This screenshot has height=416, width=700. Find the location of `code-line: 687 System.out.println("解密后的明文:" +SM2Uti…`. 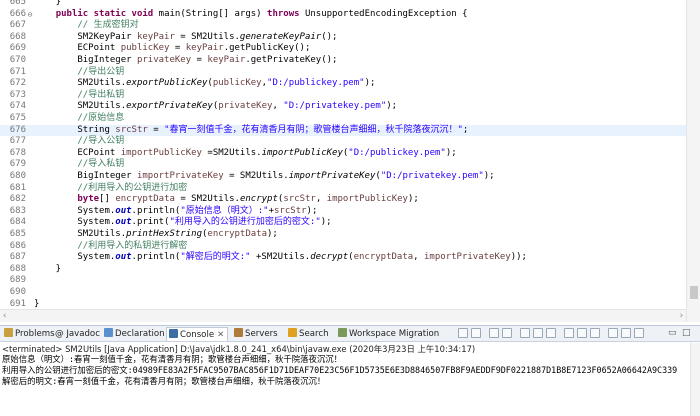

code-line: 687 System.out.println("解密后的明文:" +SM2Uti… is located at coordinates (343, 258).